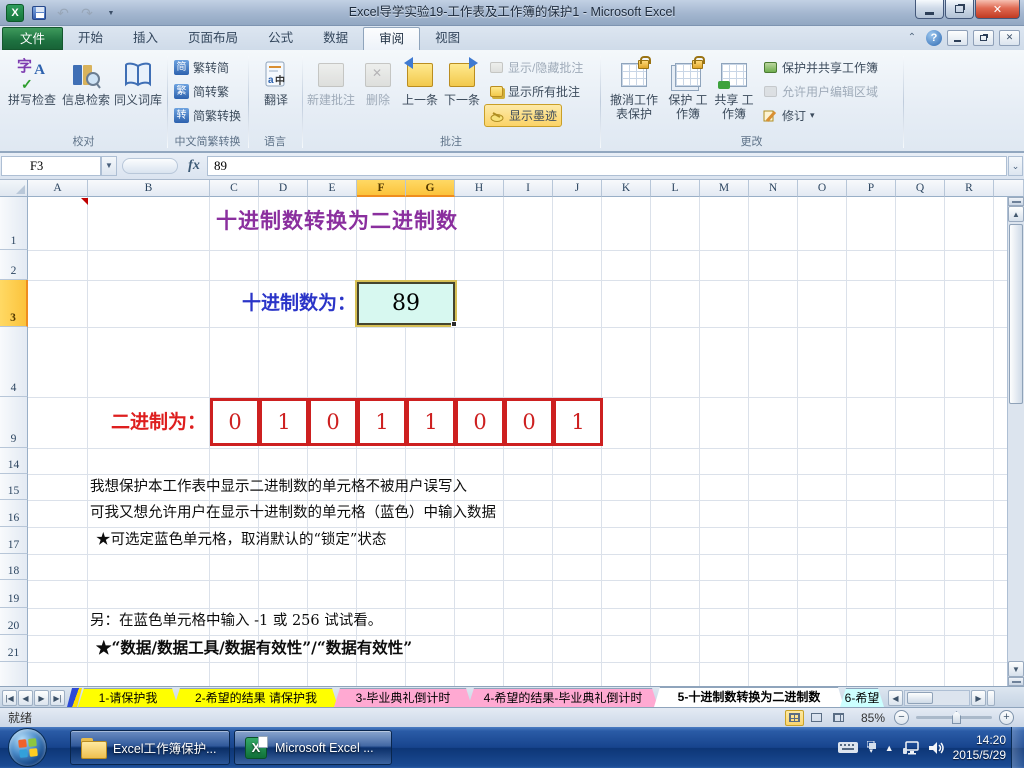 The width and height of the screenshot is (1024, 768). I want to click on page-break-view-button, so click(838, 718).